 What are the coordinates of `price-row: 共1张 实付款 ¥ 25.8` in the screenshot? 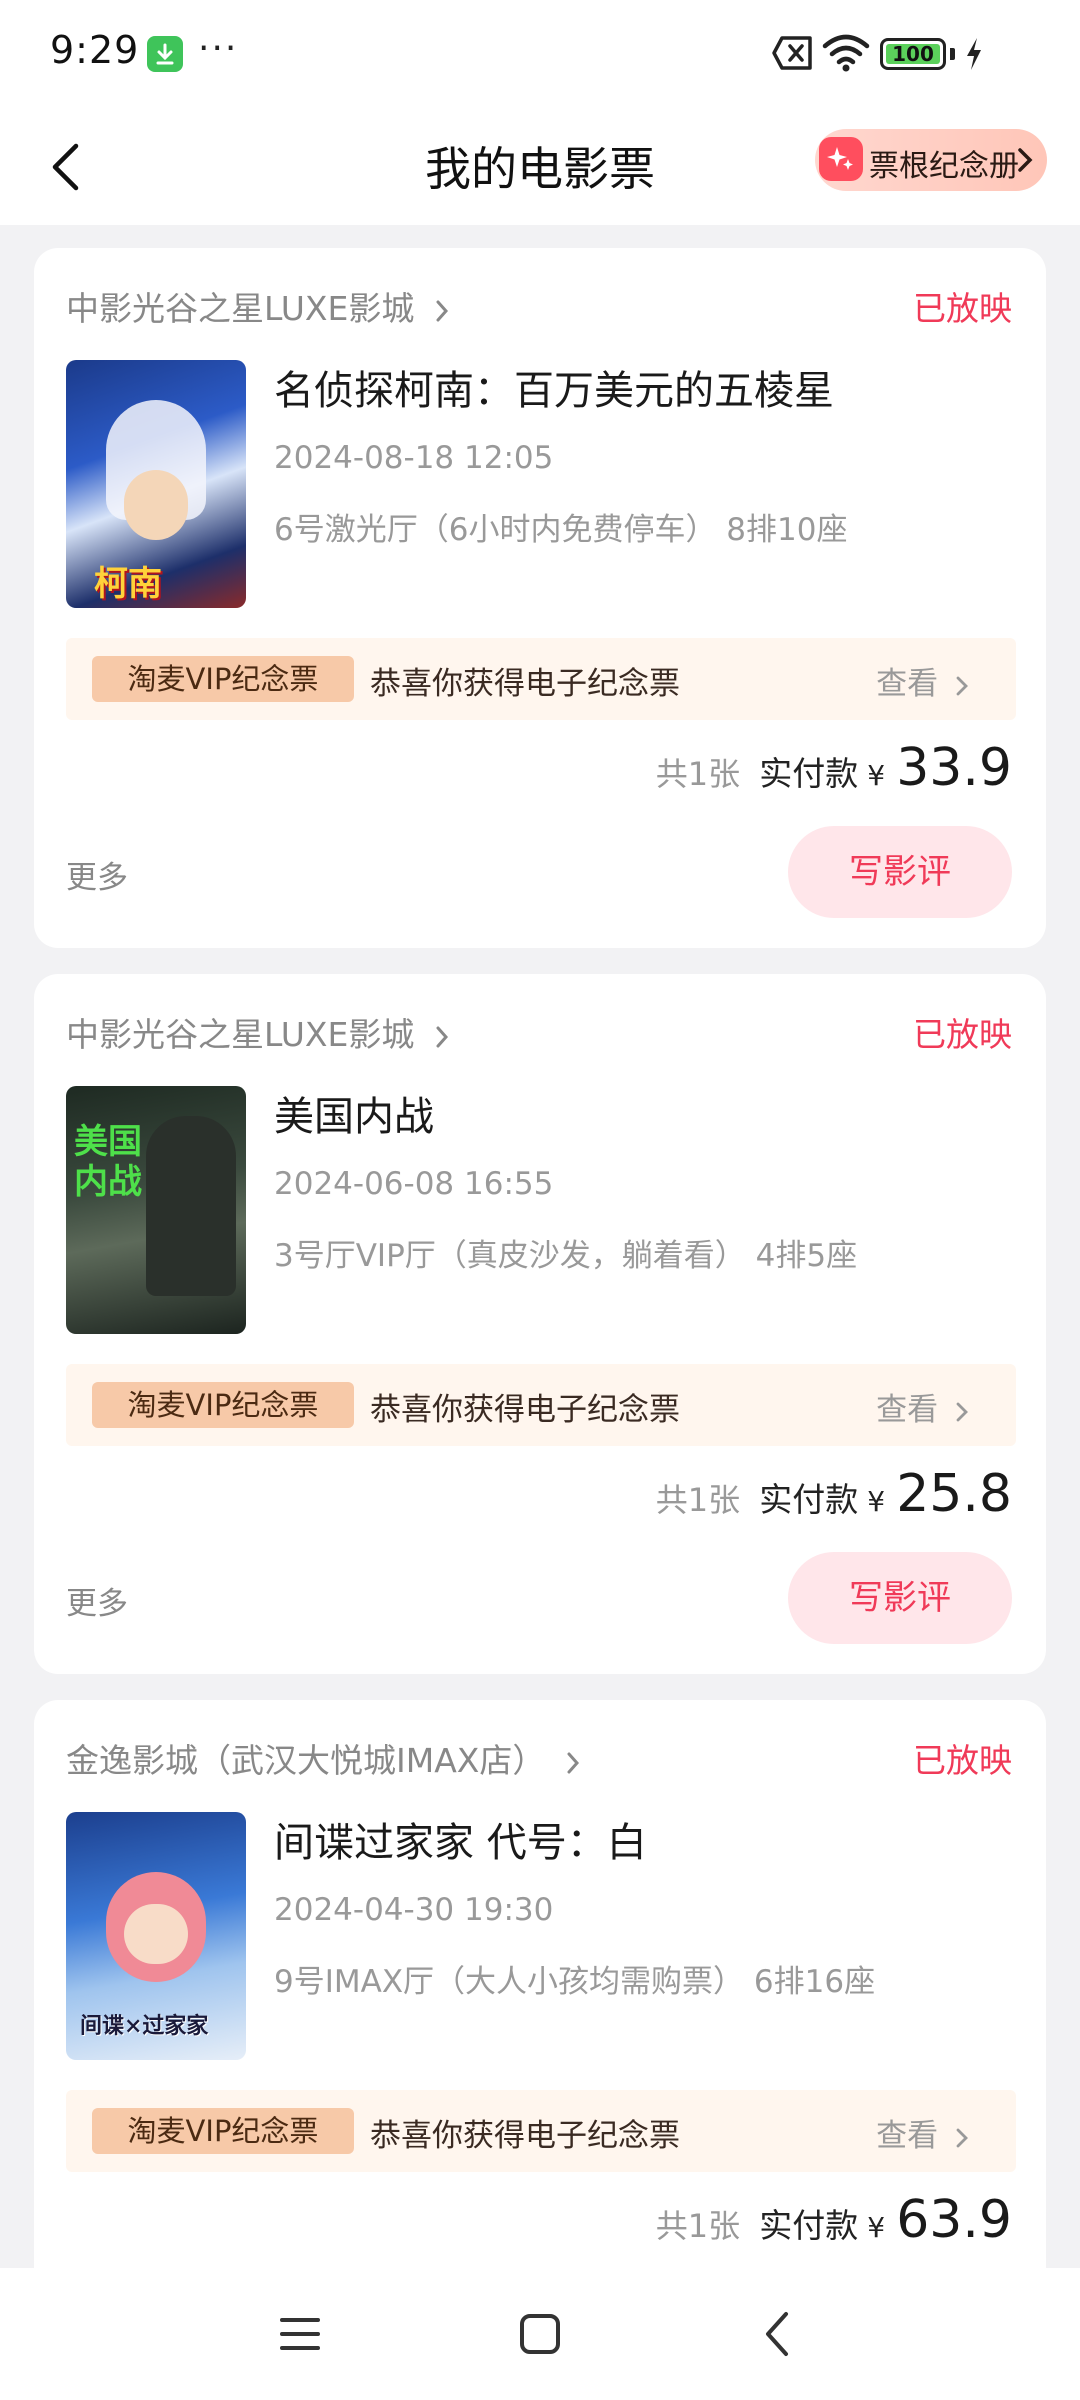 It's located at (834, 1499).